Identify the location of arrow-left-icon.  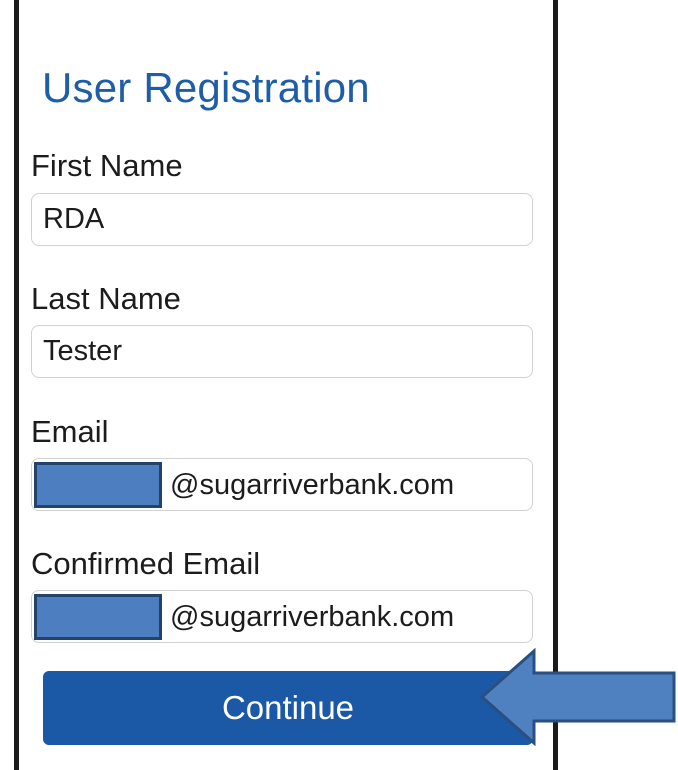
(577, 697).